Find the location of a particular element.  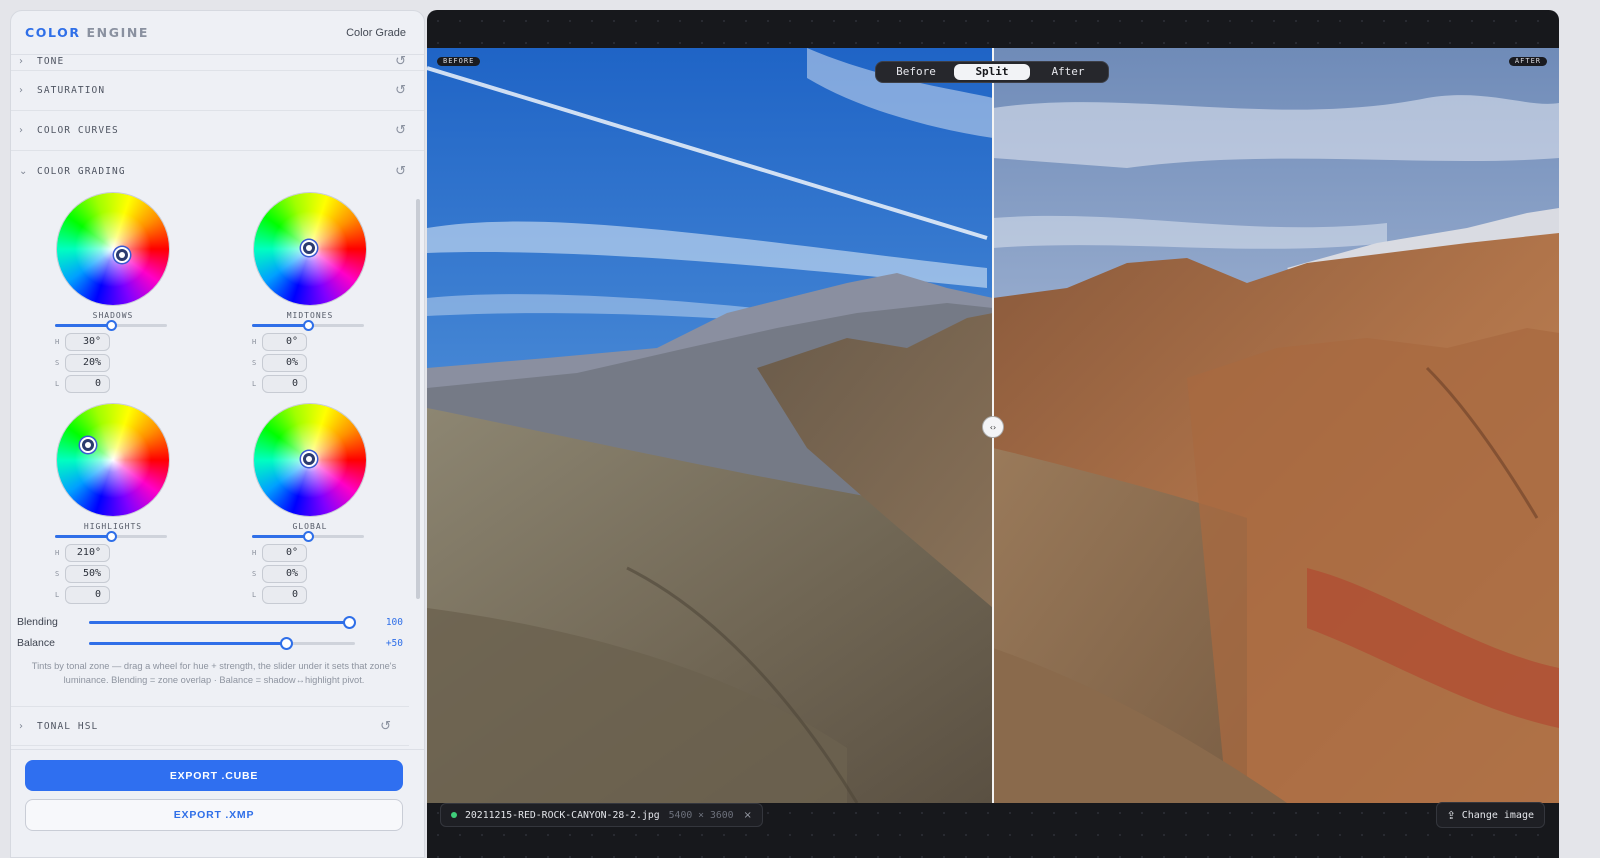

file-name: 20211215-RED-ROCK-CANYON-28-2.jpg is located at coordinates (562, 815).